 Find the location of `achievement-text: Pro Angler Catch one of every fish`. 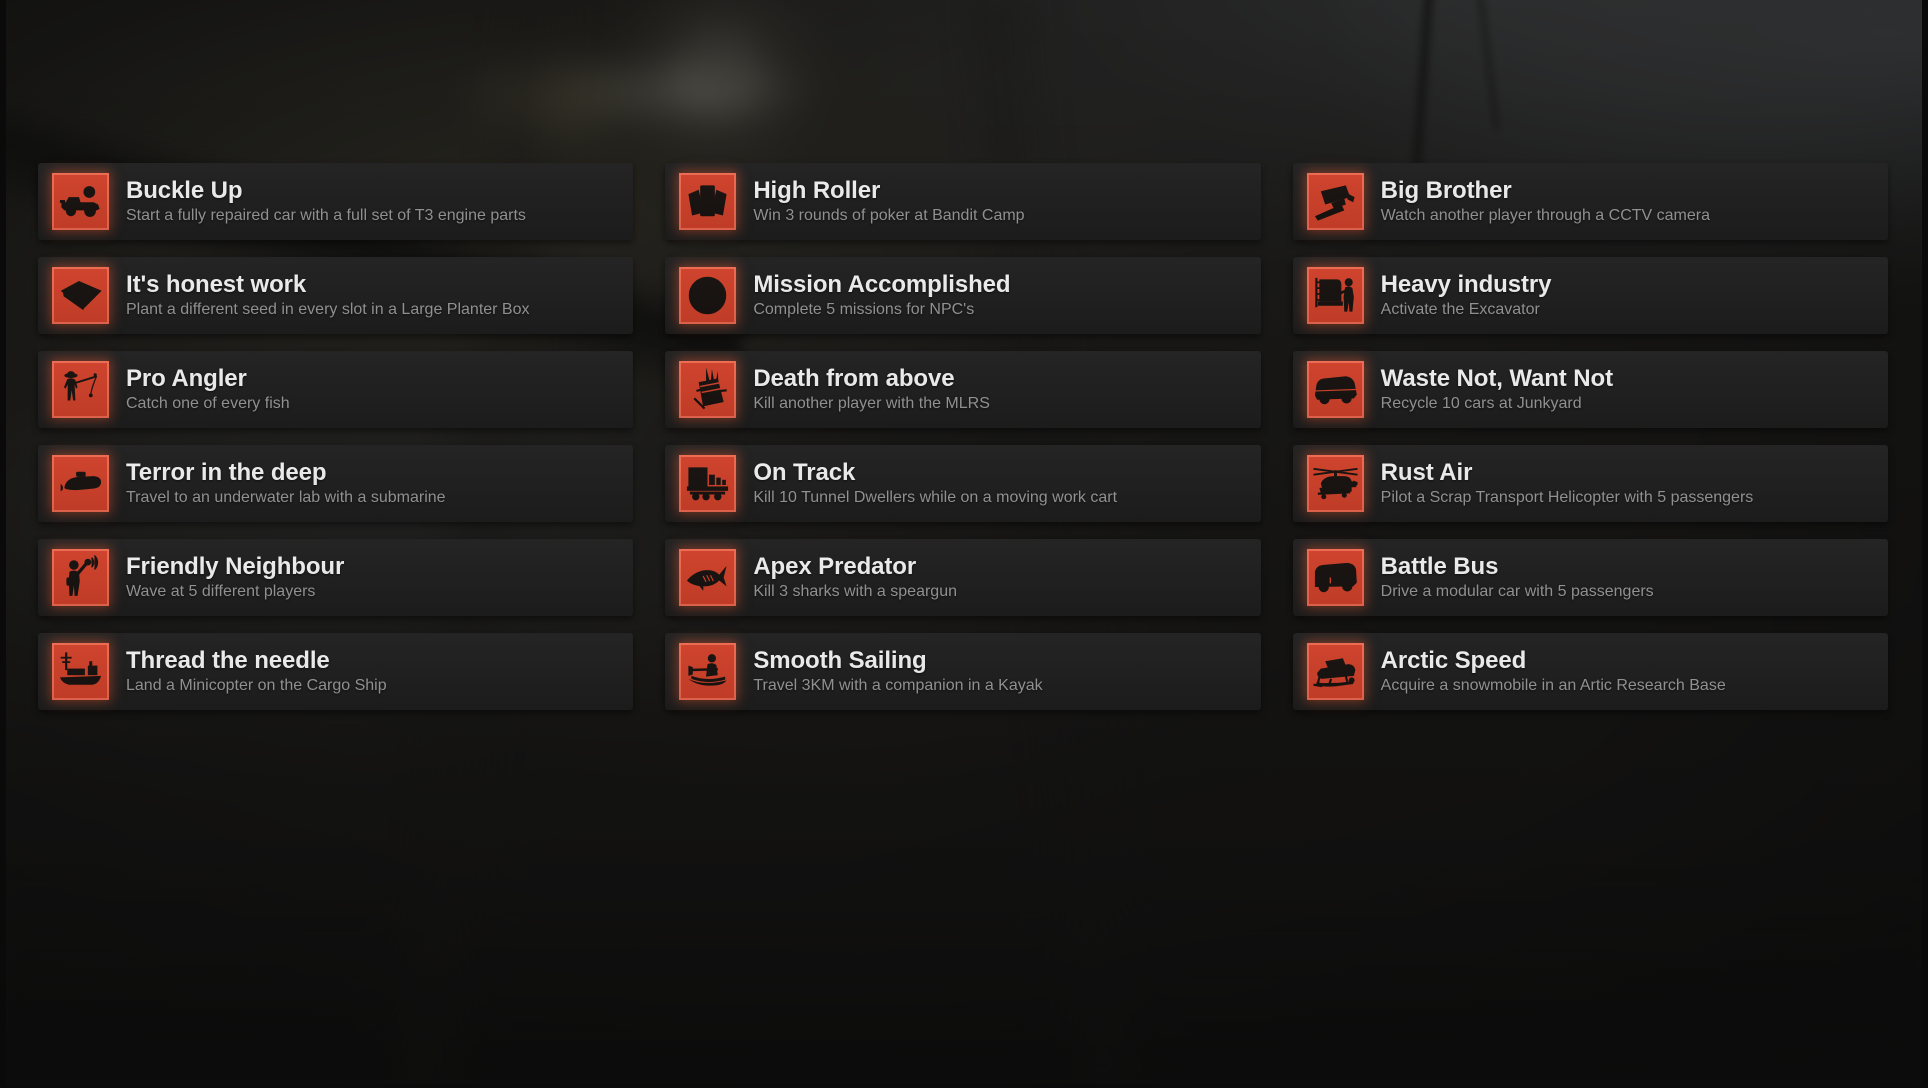

achievement-text: Pro Angler Catch one of every fish is located at coordinates (208, 389).